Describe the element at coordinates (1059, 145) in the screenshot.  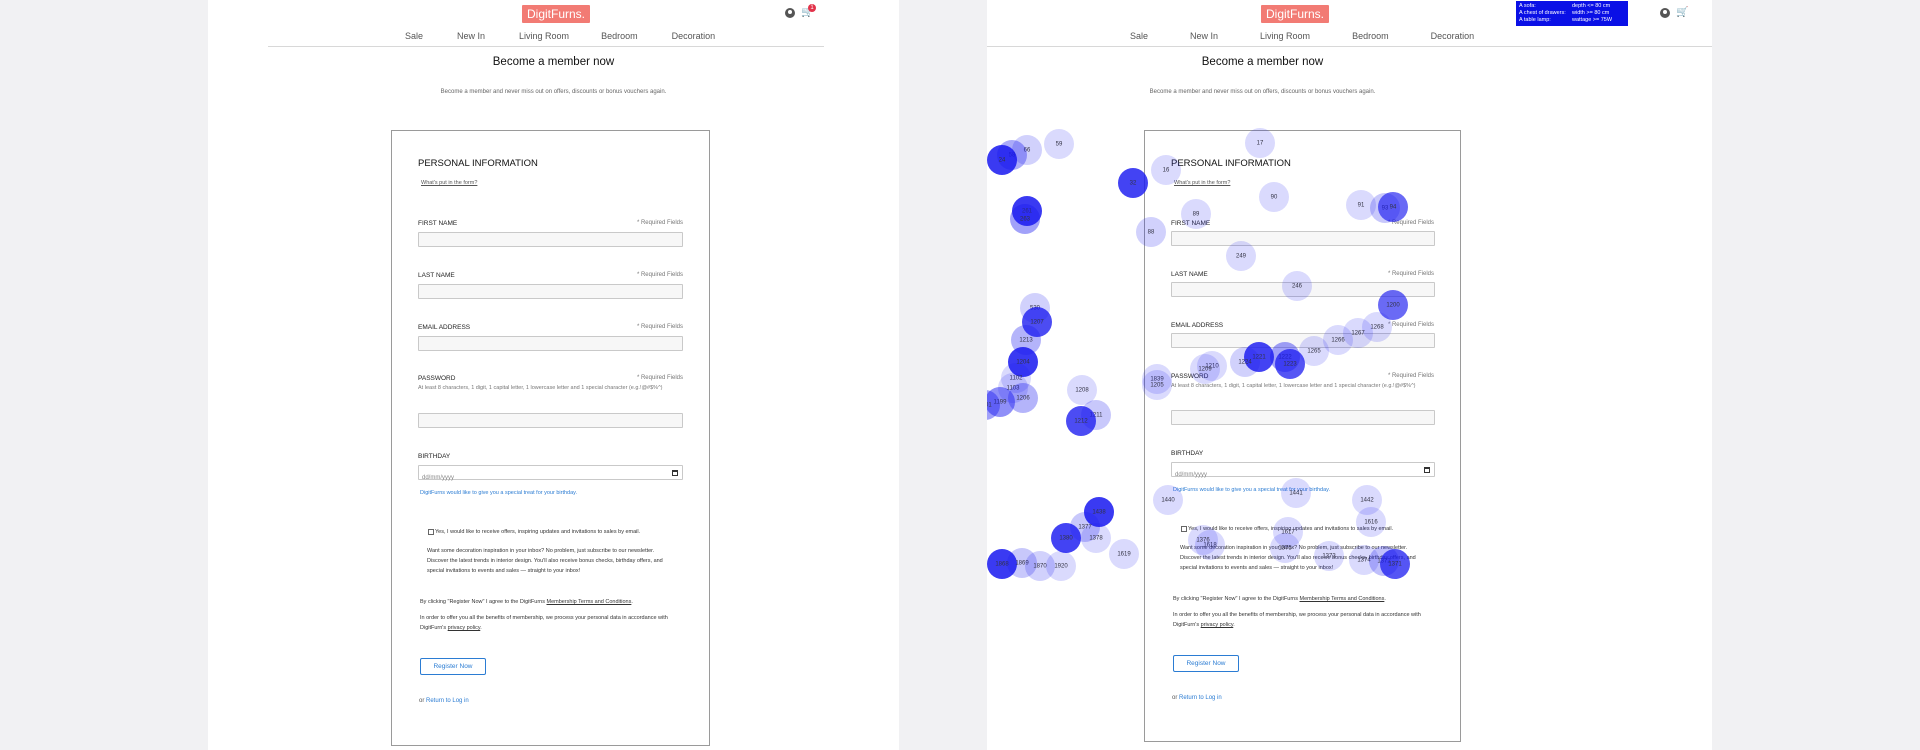
I see `heatmap-bubble-label: 59` at that location.